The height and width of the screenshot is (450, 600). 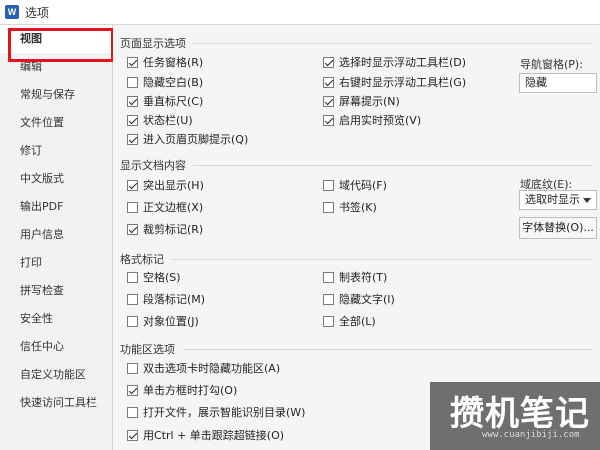 What do you see at coordinates (147, 349) in the screenshot?
I see `section-title-ribbon: 功能区选项` at bounding box center [147, 349].